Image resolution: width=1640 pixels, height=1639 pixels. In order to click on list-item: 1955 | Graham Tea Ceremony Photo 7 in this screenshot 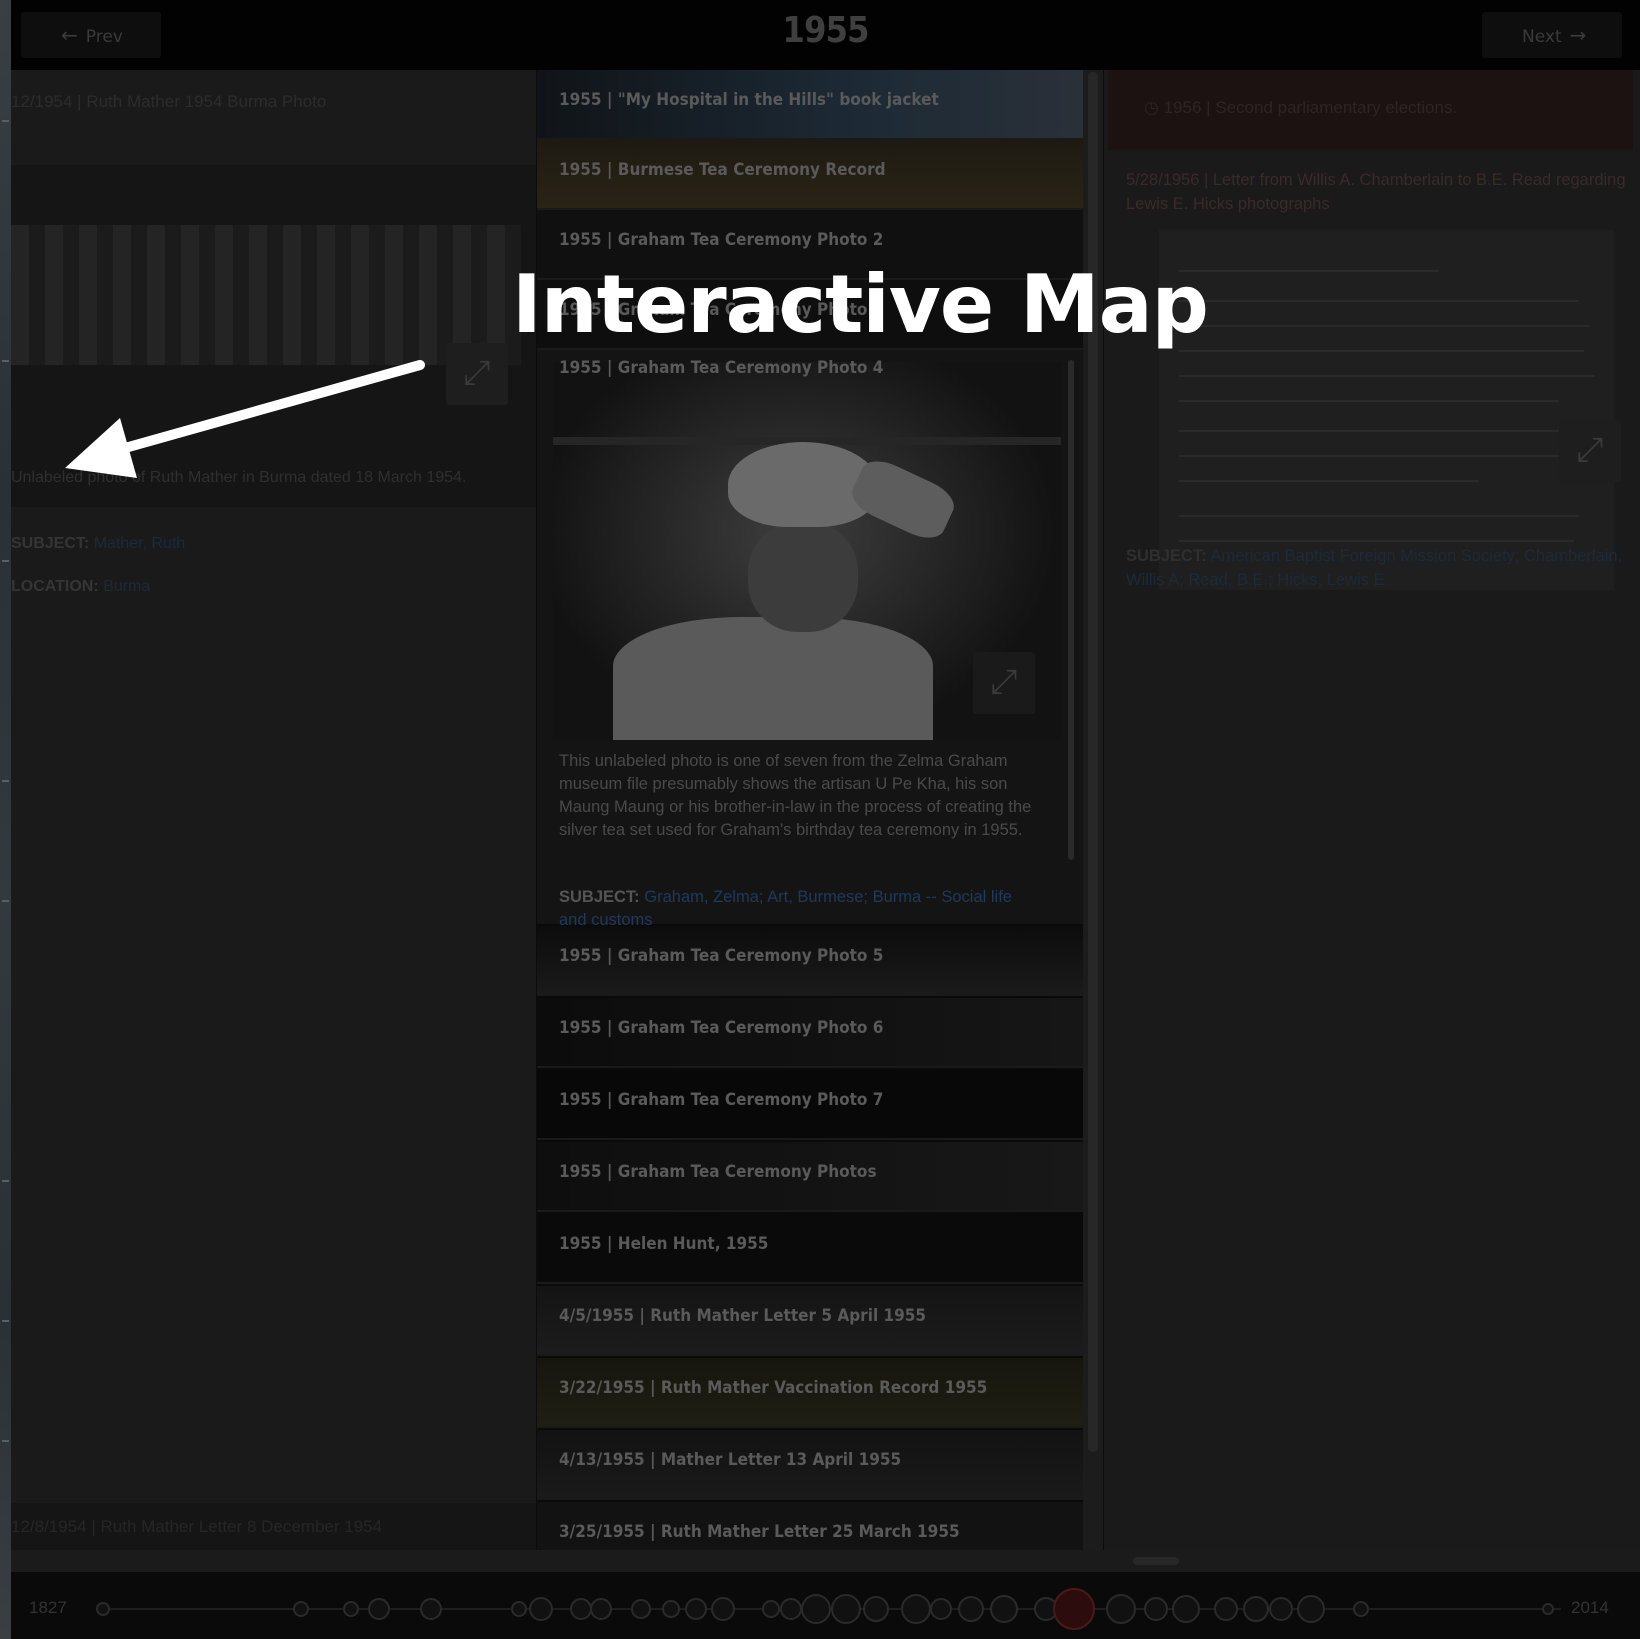, I will do `click(810, 1105)`.